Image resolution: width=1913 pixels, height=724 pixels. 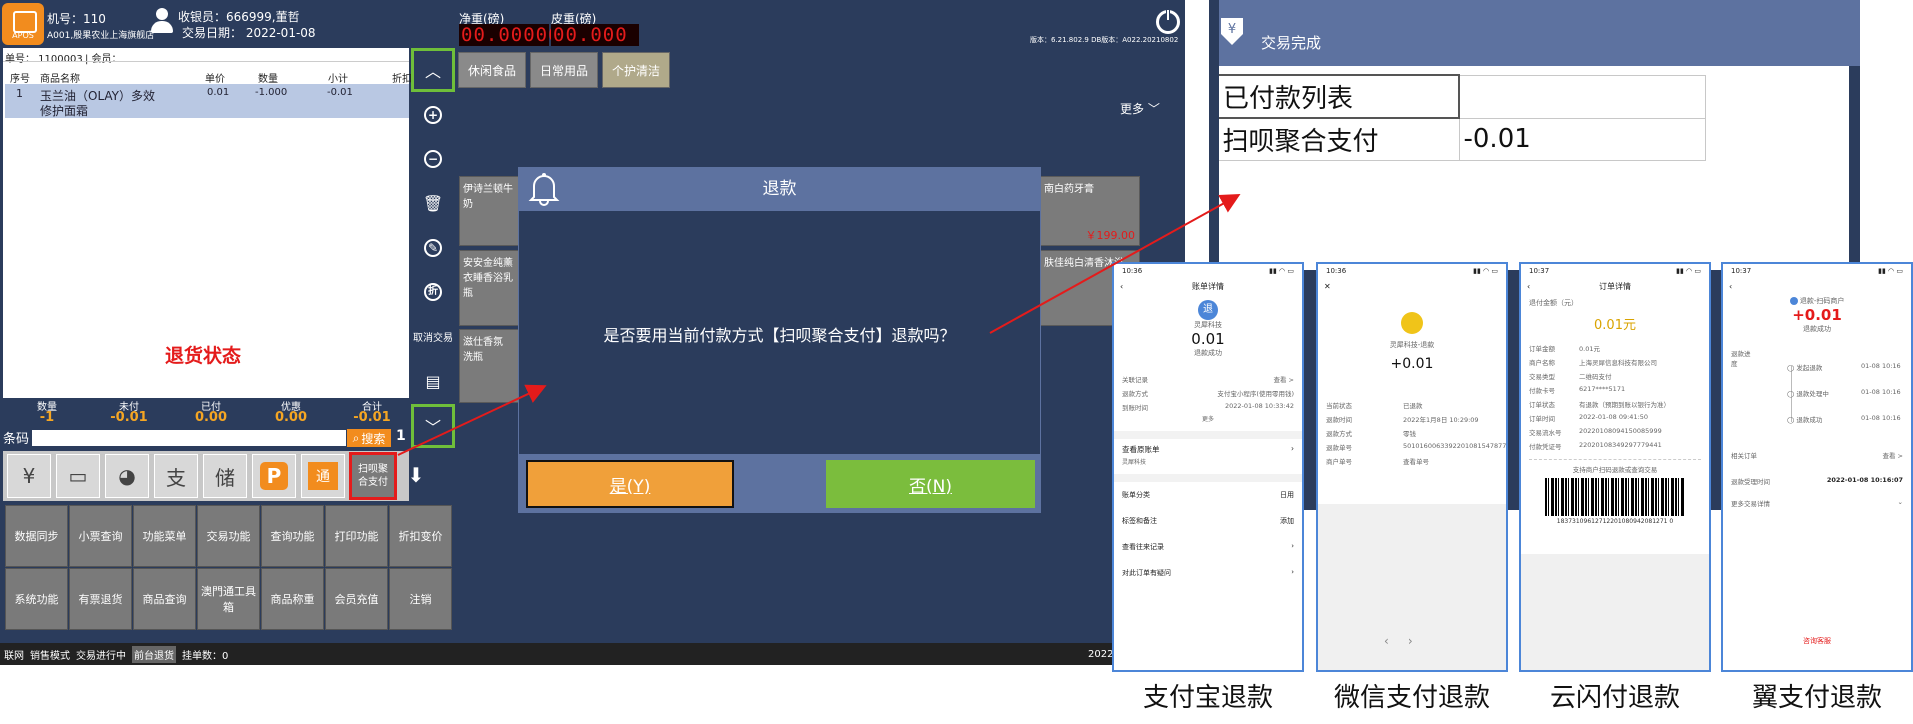 What do you see at coordinates (472, 420) in the screenshot?
I see `arrow-to-dialog` at bounding box center [472, 420].